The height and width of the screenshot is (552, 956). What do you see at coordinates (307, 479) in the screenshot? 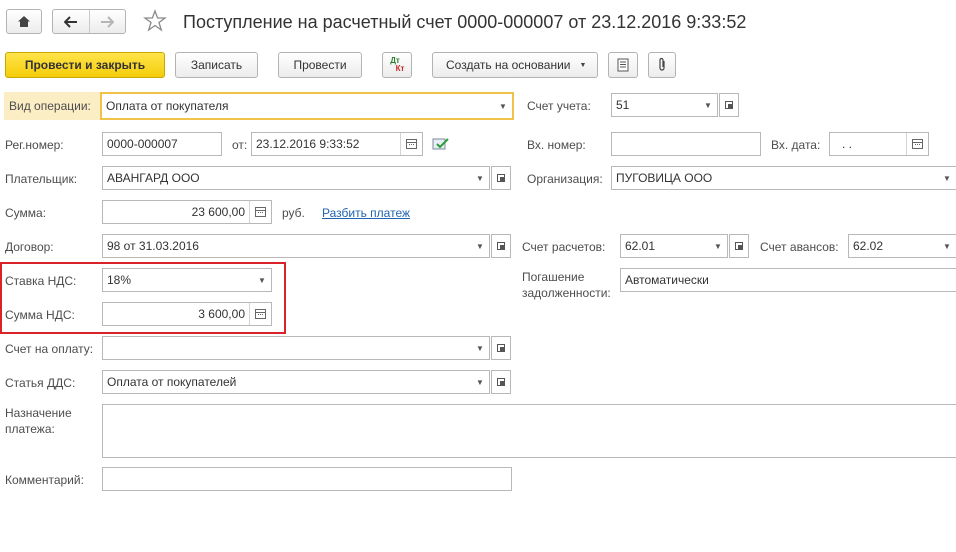
I see `comment-input` at bounding box center [307, 479].